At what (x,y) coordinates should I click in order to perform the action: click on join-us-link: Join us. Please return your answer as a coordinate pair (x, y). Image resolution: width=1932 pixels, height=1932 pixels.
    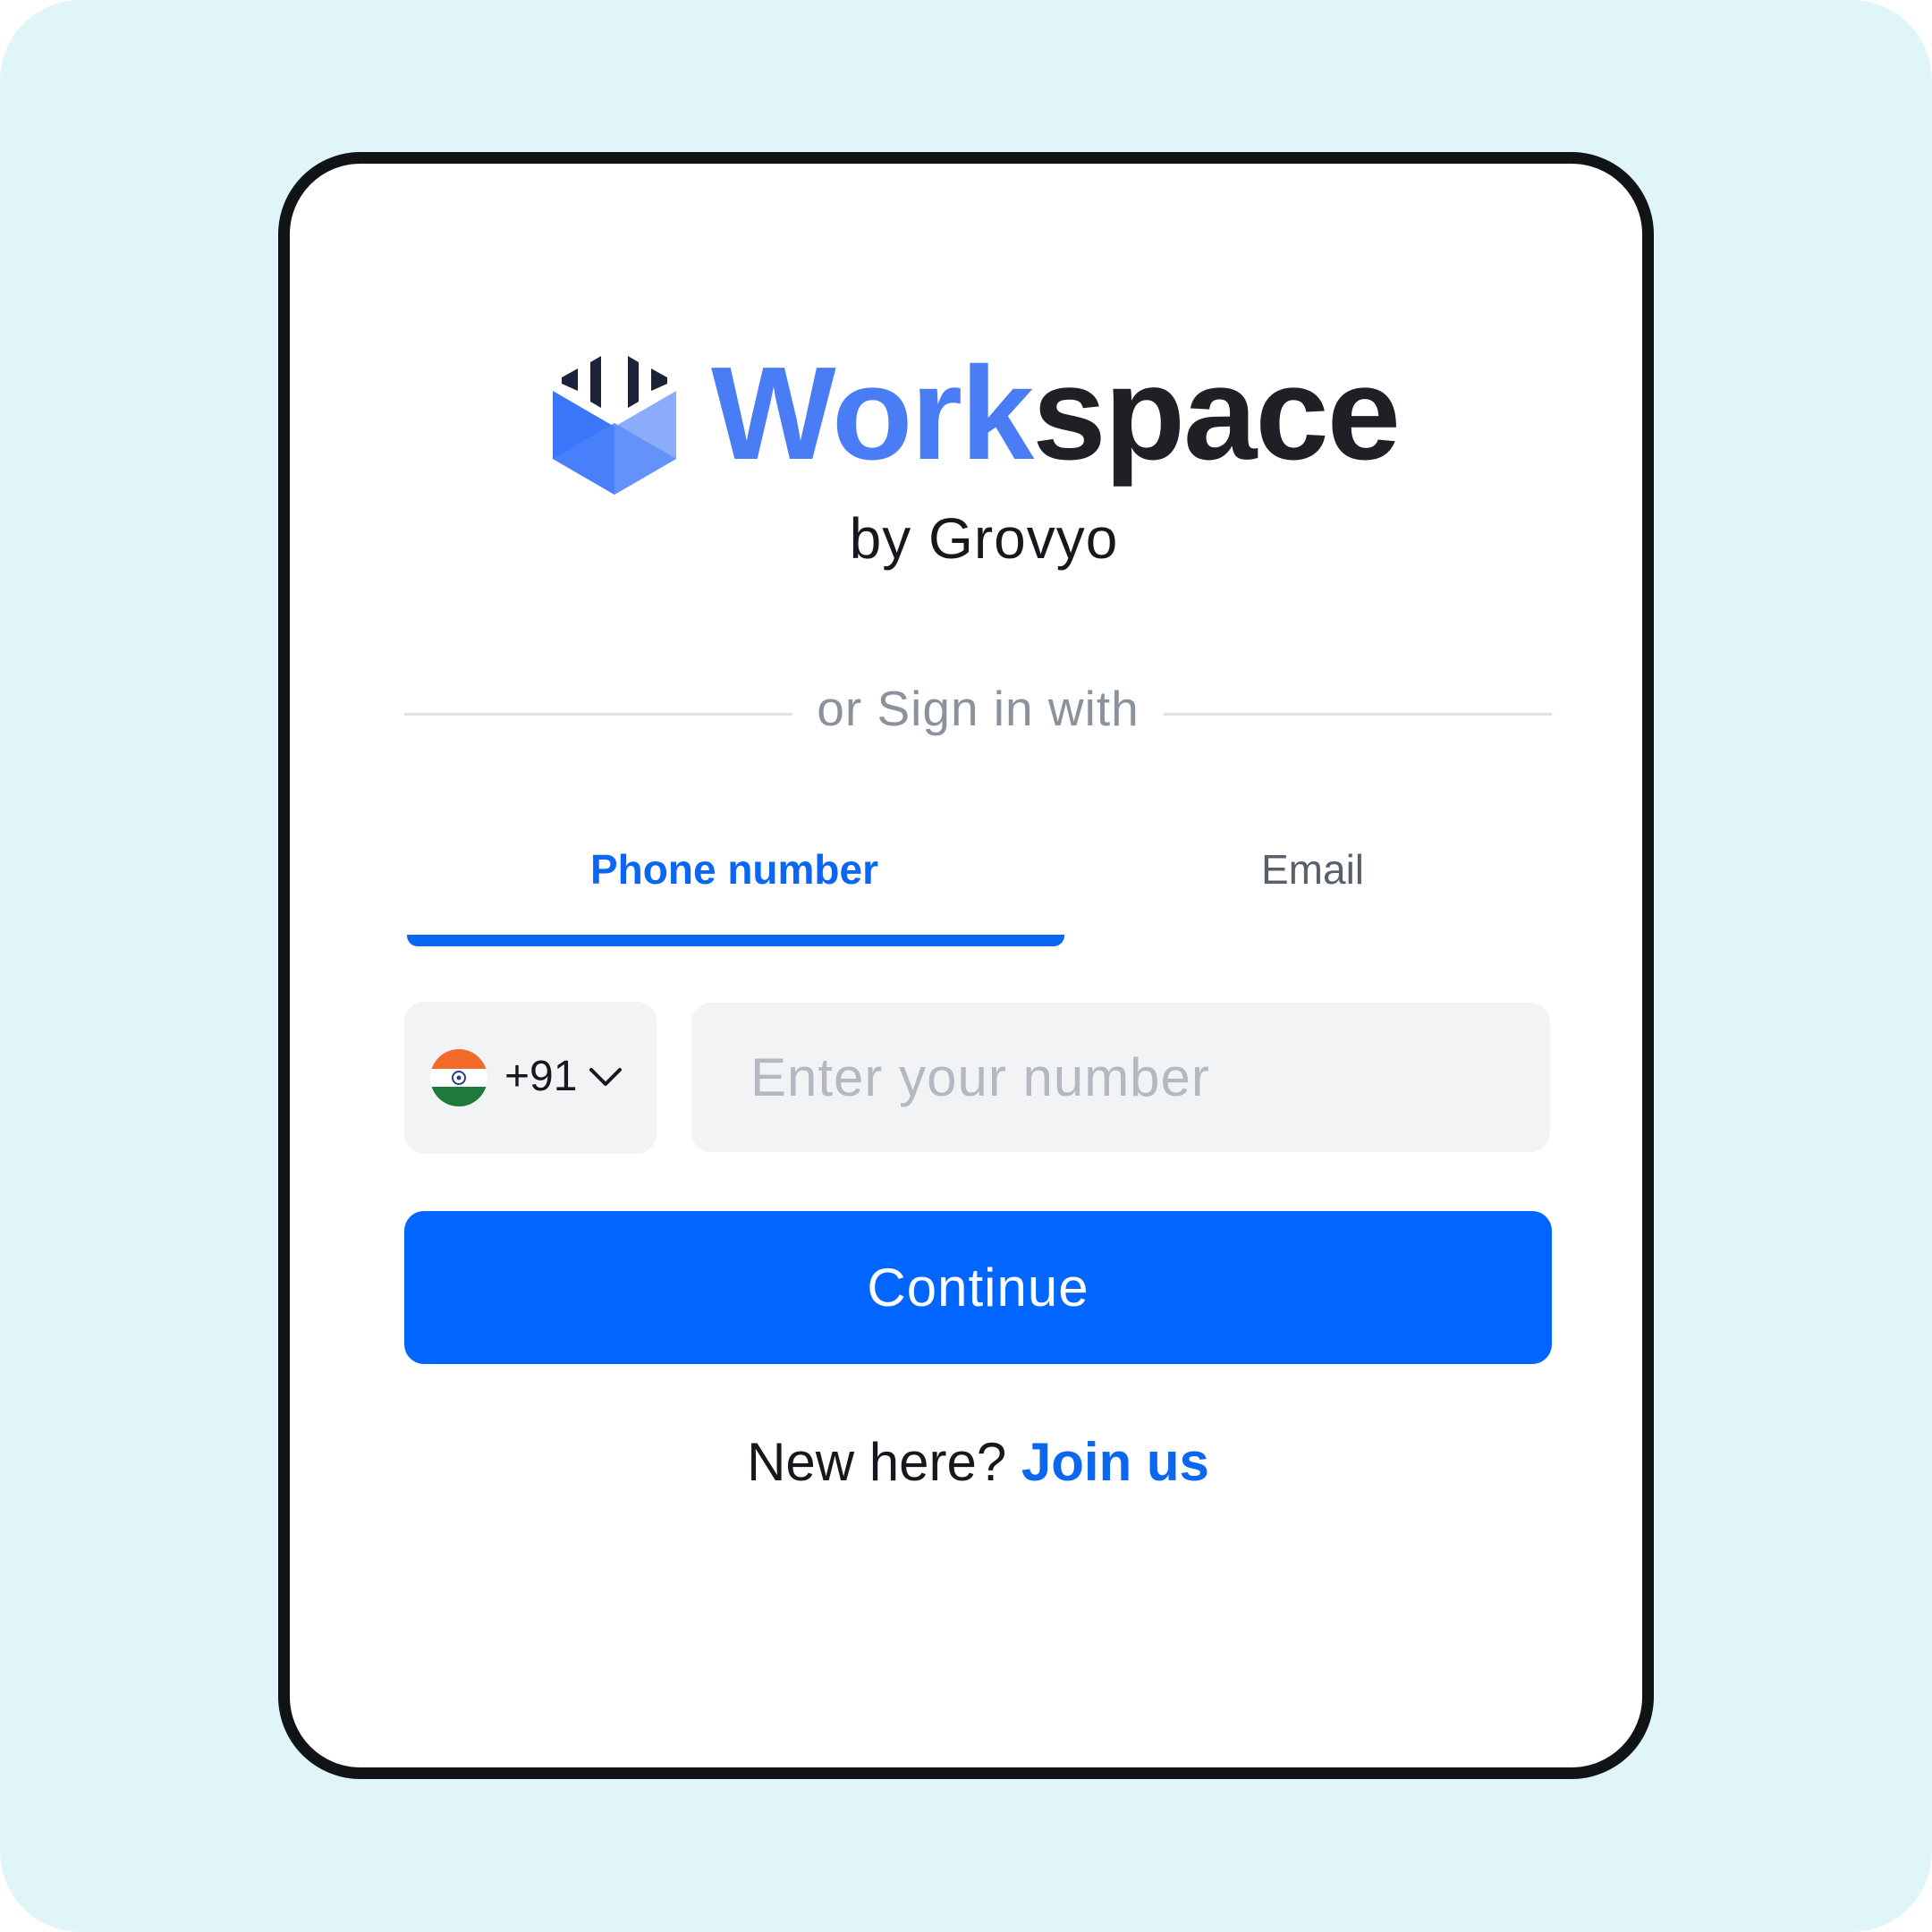
    Looking at the image, I should click on (1115, 1462).